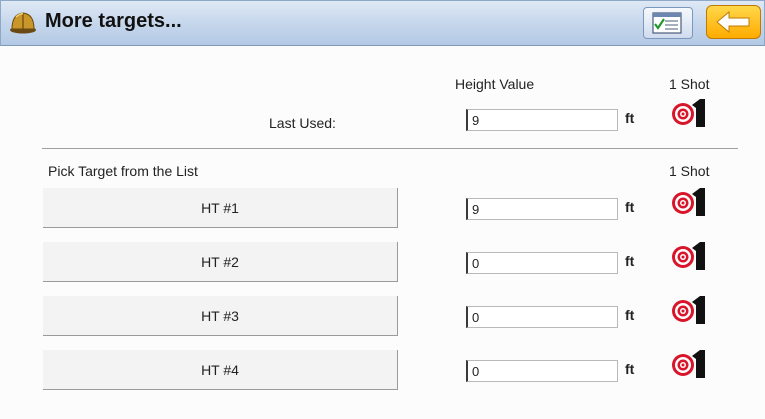 The height and width of the screenshot is (419, 765). I want to click on pick-target-title: Pick Target from the List, so click(123, 171).